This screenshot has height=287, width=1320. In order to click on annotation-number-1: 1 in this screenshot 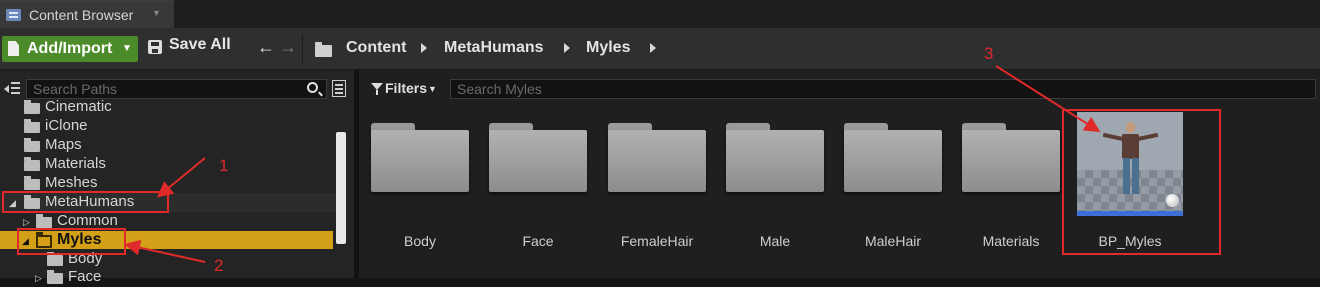, I will do `click(224, 165)`.